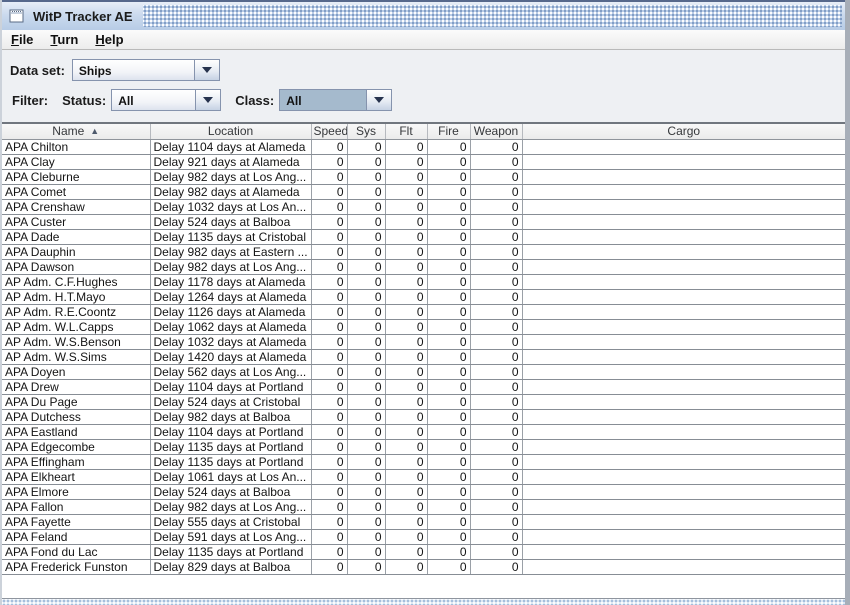  What do you see at coordinates (76, 327) in the screenshot?
I see `cell-name: AP Adm. W.L.Capps` at bounding box center [76, 327].